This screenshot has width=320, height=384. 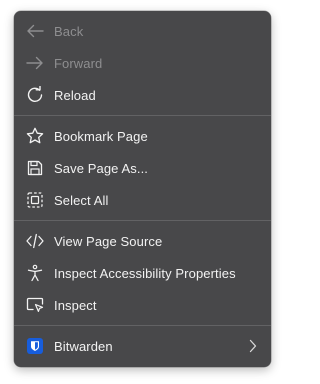 What do you see at coordinates (35, 273) in the screenshot?
I see `accessibility-icon` at bounding box center [35, 273].